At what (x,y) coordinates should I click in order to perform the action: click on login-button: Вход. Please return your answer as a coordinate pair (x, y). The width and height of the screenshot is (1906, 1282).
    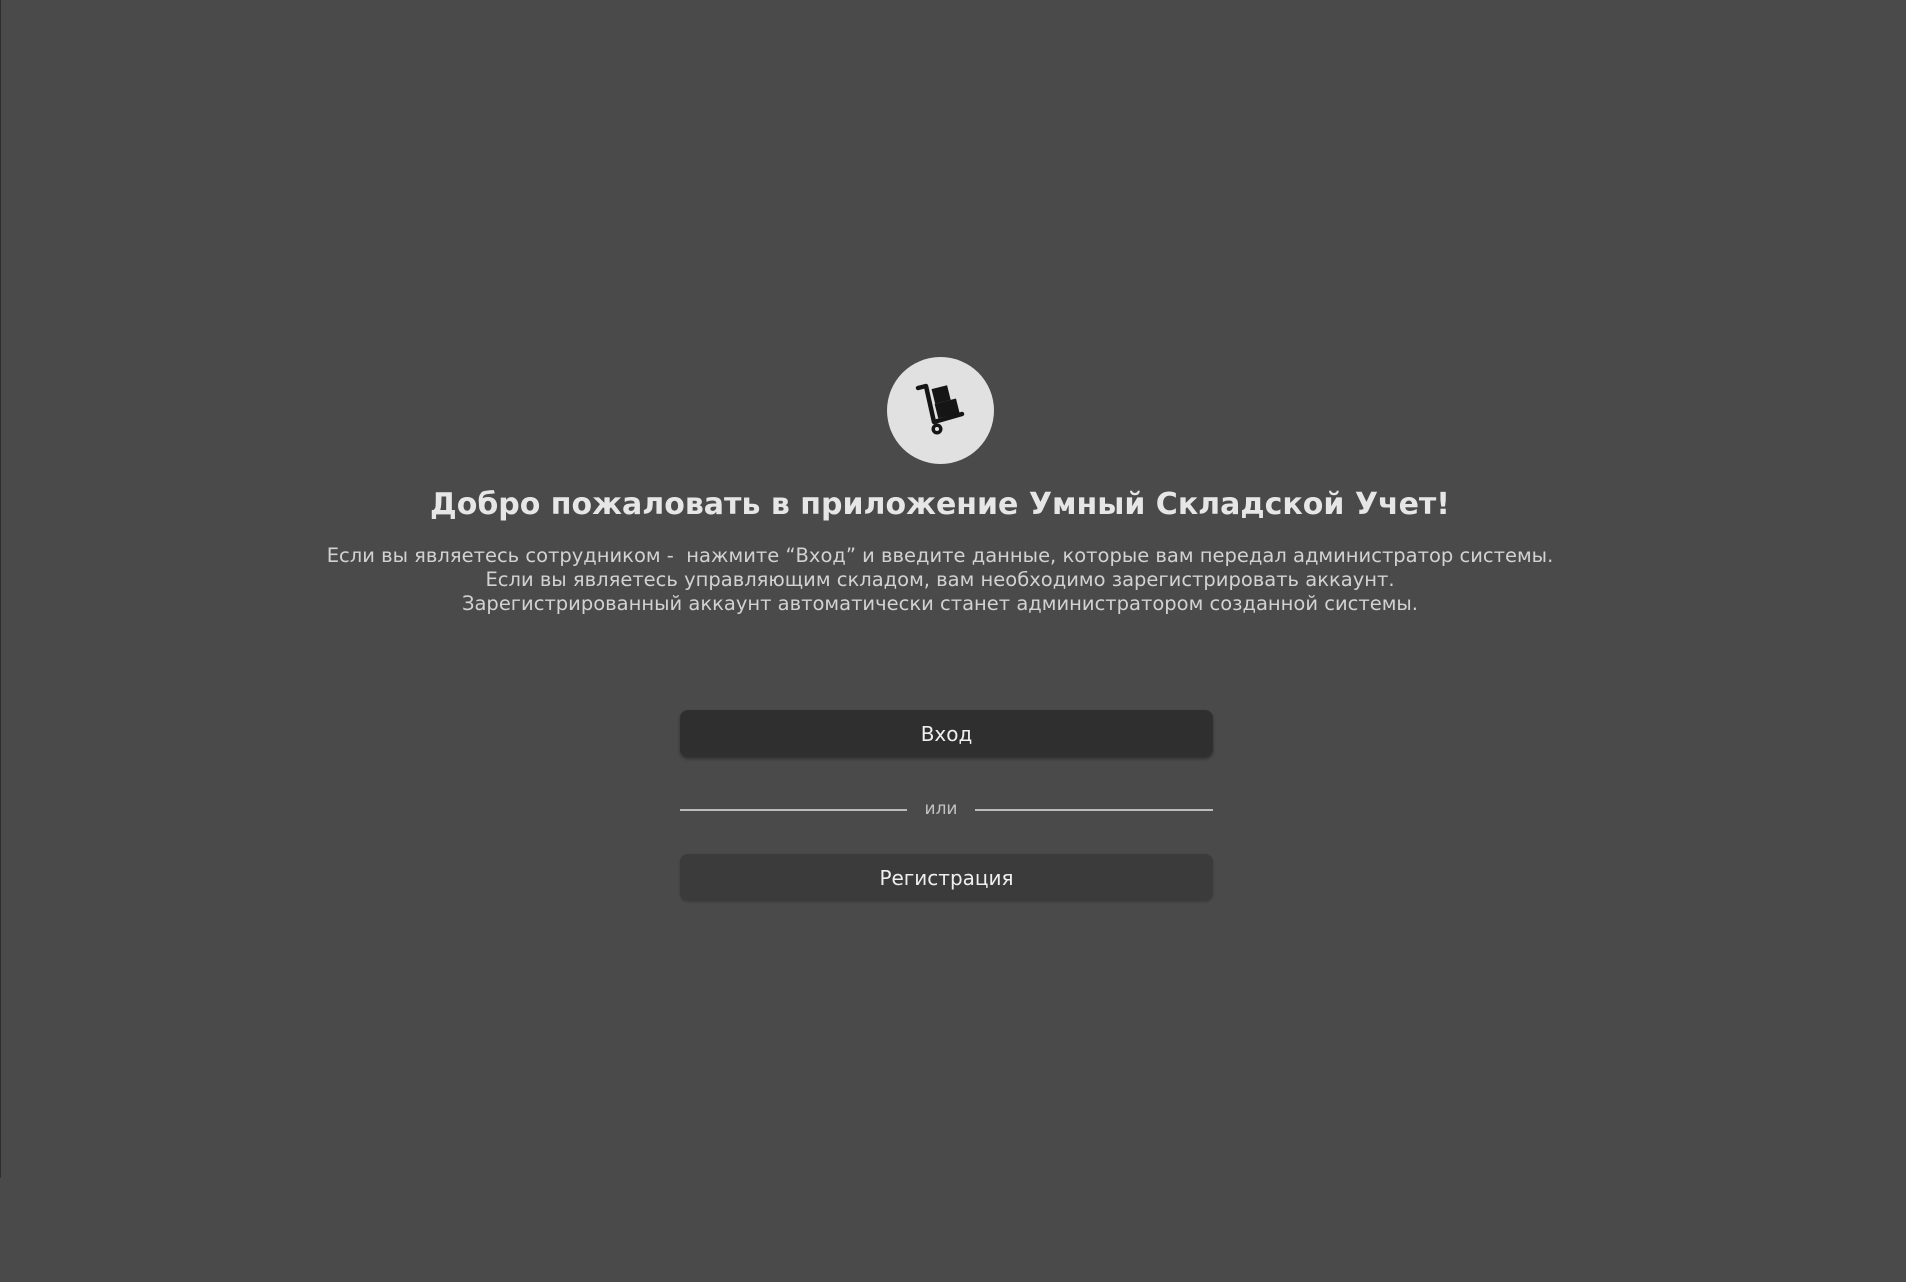
    Looking at the image, I should click on (946, 733).